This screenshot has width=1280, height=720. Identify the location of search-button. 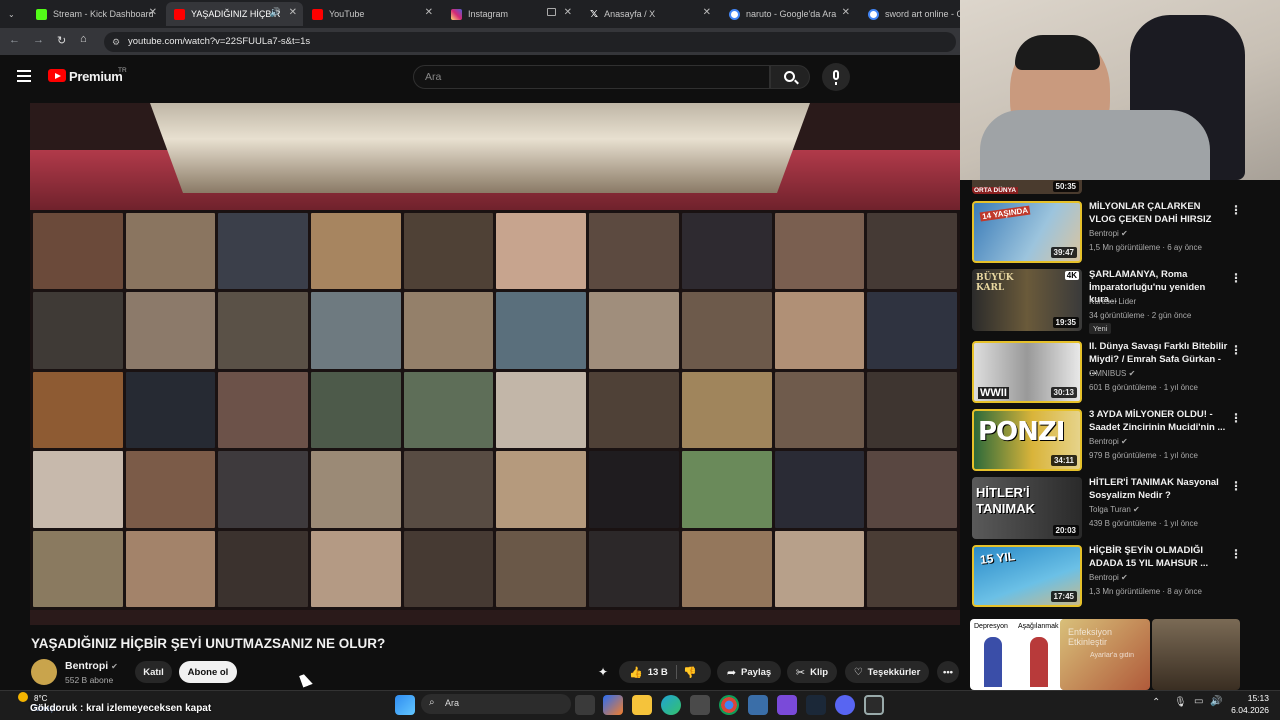
(790, 77).